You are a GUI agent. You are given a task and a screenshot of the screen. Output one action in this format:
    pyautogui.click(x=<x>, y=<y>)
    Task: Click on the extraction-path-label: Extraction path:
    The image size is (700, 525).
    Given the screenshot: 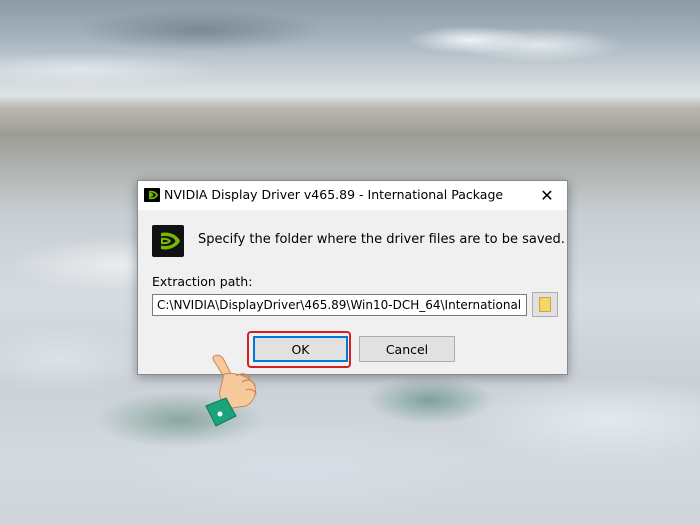 What is the action you would take?
    pyautogui.click(x=202, y=281)
    